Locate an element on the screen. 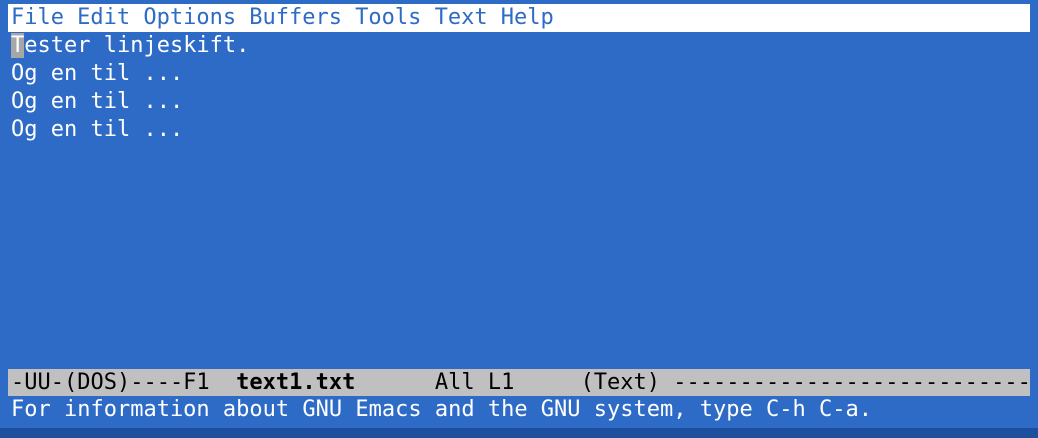 The height and width of the screenshot is (438, 1038). menu-tools: Tools is located at coordinates (388, 18).